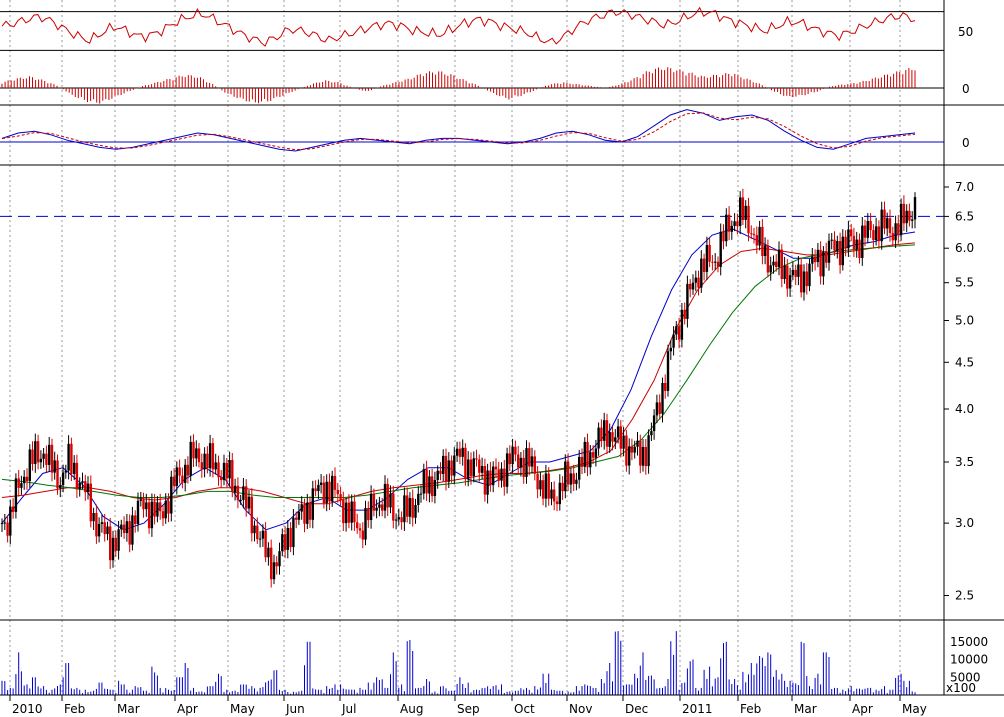 The height and width of the screenshot is (717, 1004). Describe the element at coordinates (411, 709) in the screenshot. I see `month-tick-label: Aug` at that location.